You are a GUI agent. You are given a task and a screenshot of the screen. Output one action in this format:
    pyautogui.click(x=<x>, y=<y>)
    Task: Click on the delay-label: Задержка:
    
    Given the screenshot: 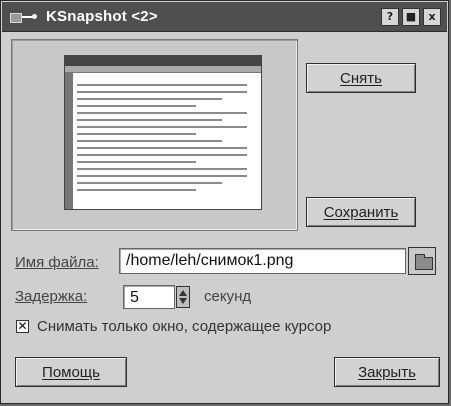 What is the action you would take?
    pyautogui.click(x=51, y=296)
    